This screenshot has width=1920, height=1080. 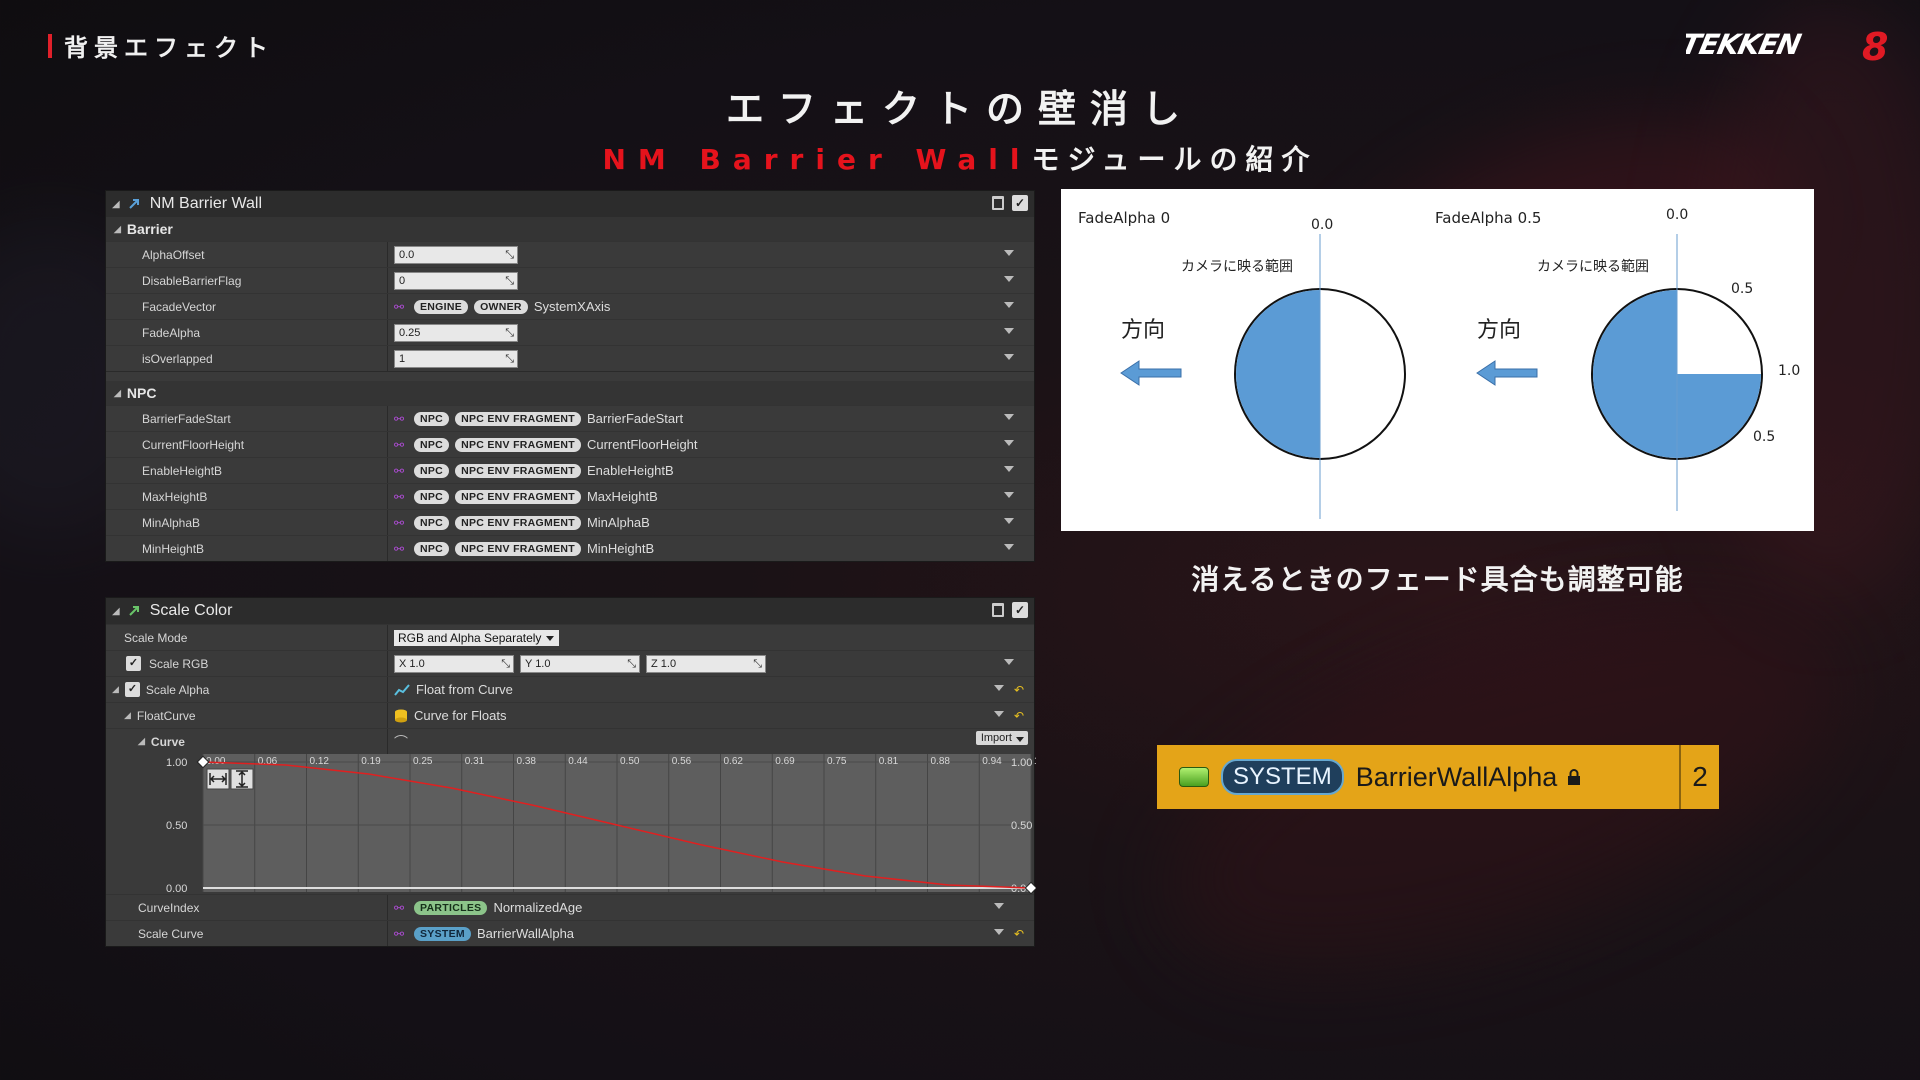 I want to click on divider, so click(x=570, y=376).